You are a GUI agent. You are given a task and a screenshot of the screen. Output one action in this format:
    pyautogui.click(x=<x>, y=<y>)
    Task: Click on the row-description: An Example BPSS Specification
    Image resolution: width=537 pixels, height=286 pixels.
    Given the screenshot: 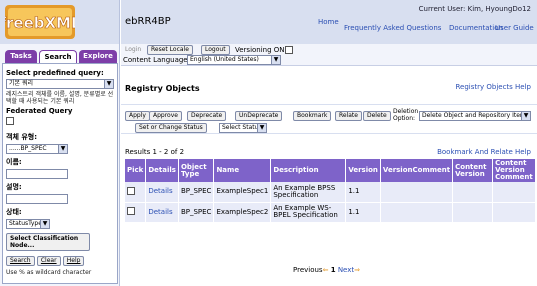 What is the action you would take?
    pyautogui.click(x=308, y=192)
    